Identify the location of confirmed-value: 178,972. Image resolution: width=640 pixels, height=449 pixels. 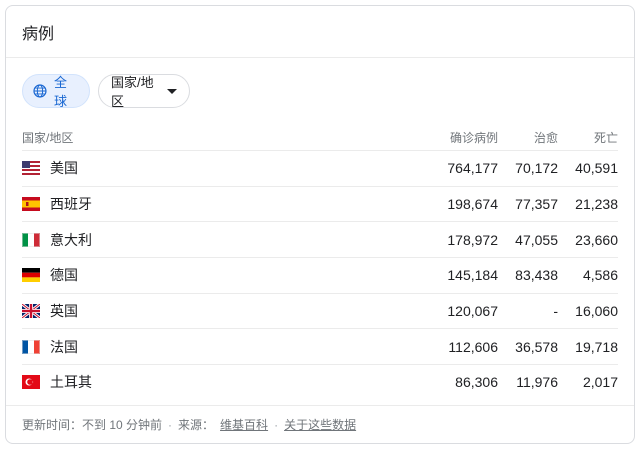
(472, 239).